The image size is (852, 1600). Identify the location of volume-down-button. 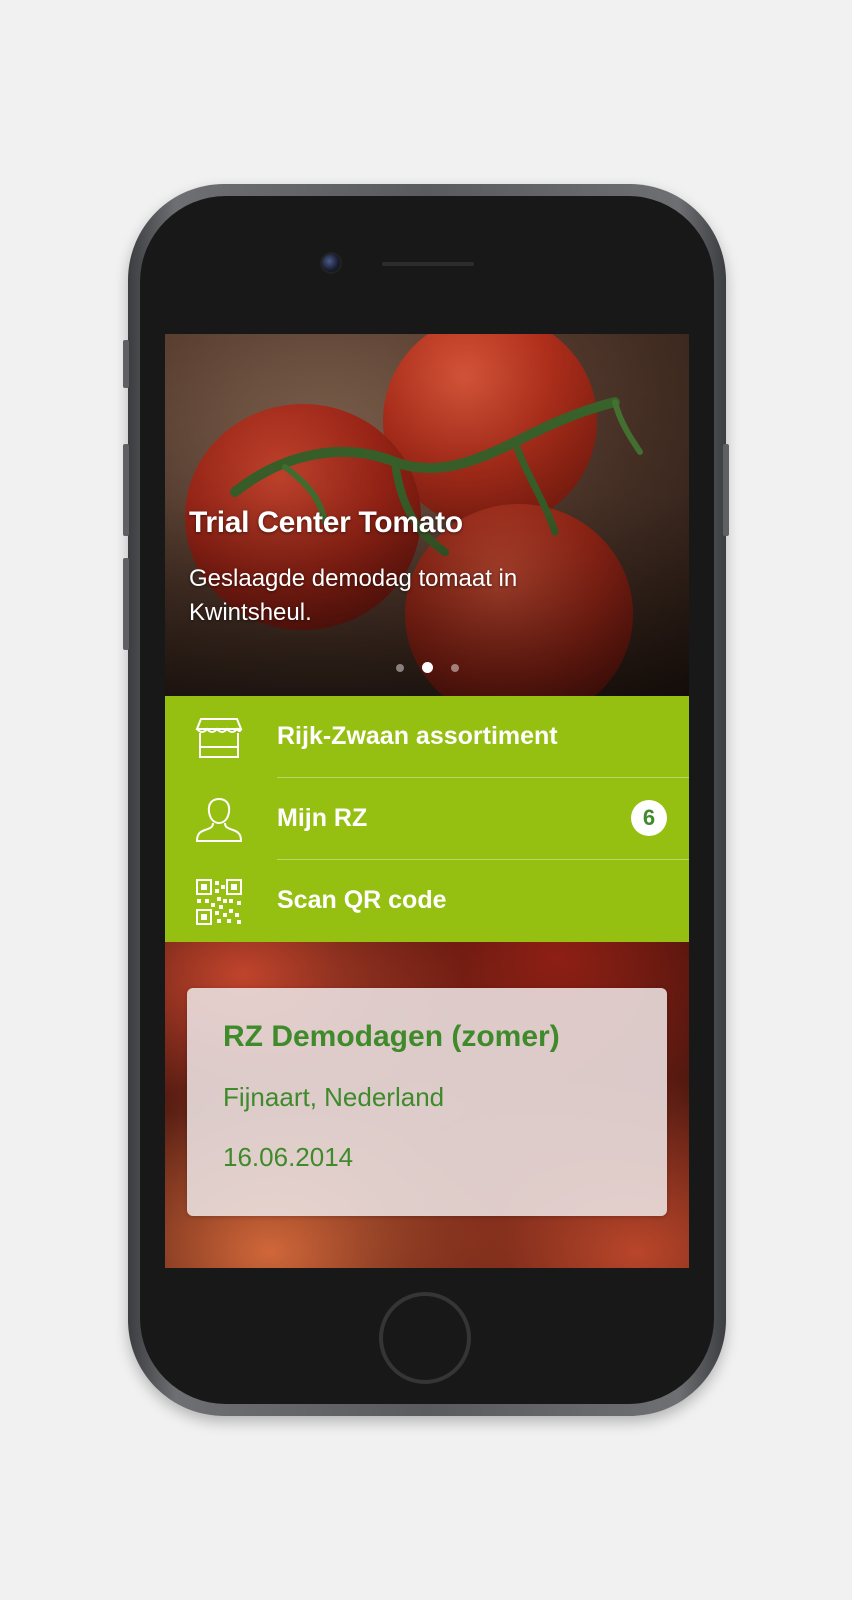
(126, 604).